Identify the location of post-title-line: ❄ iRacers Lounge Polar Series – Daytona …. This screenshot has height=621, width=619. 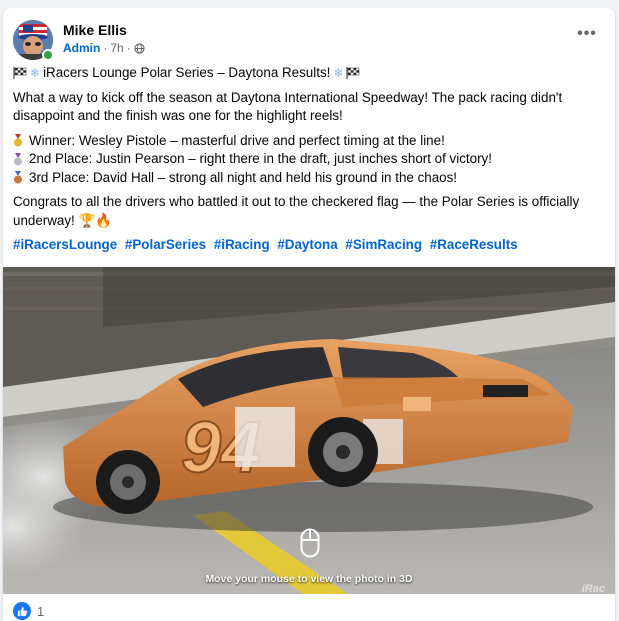
(308, 73).